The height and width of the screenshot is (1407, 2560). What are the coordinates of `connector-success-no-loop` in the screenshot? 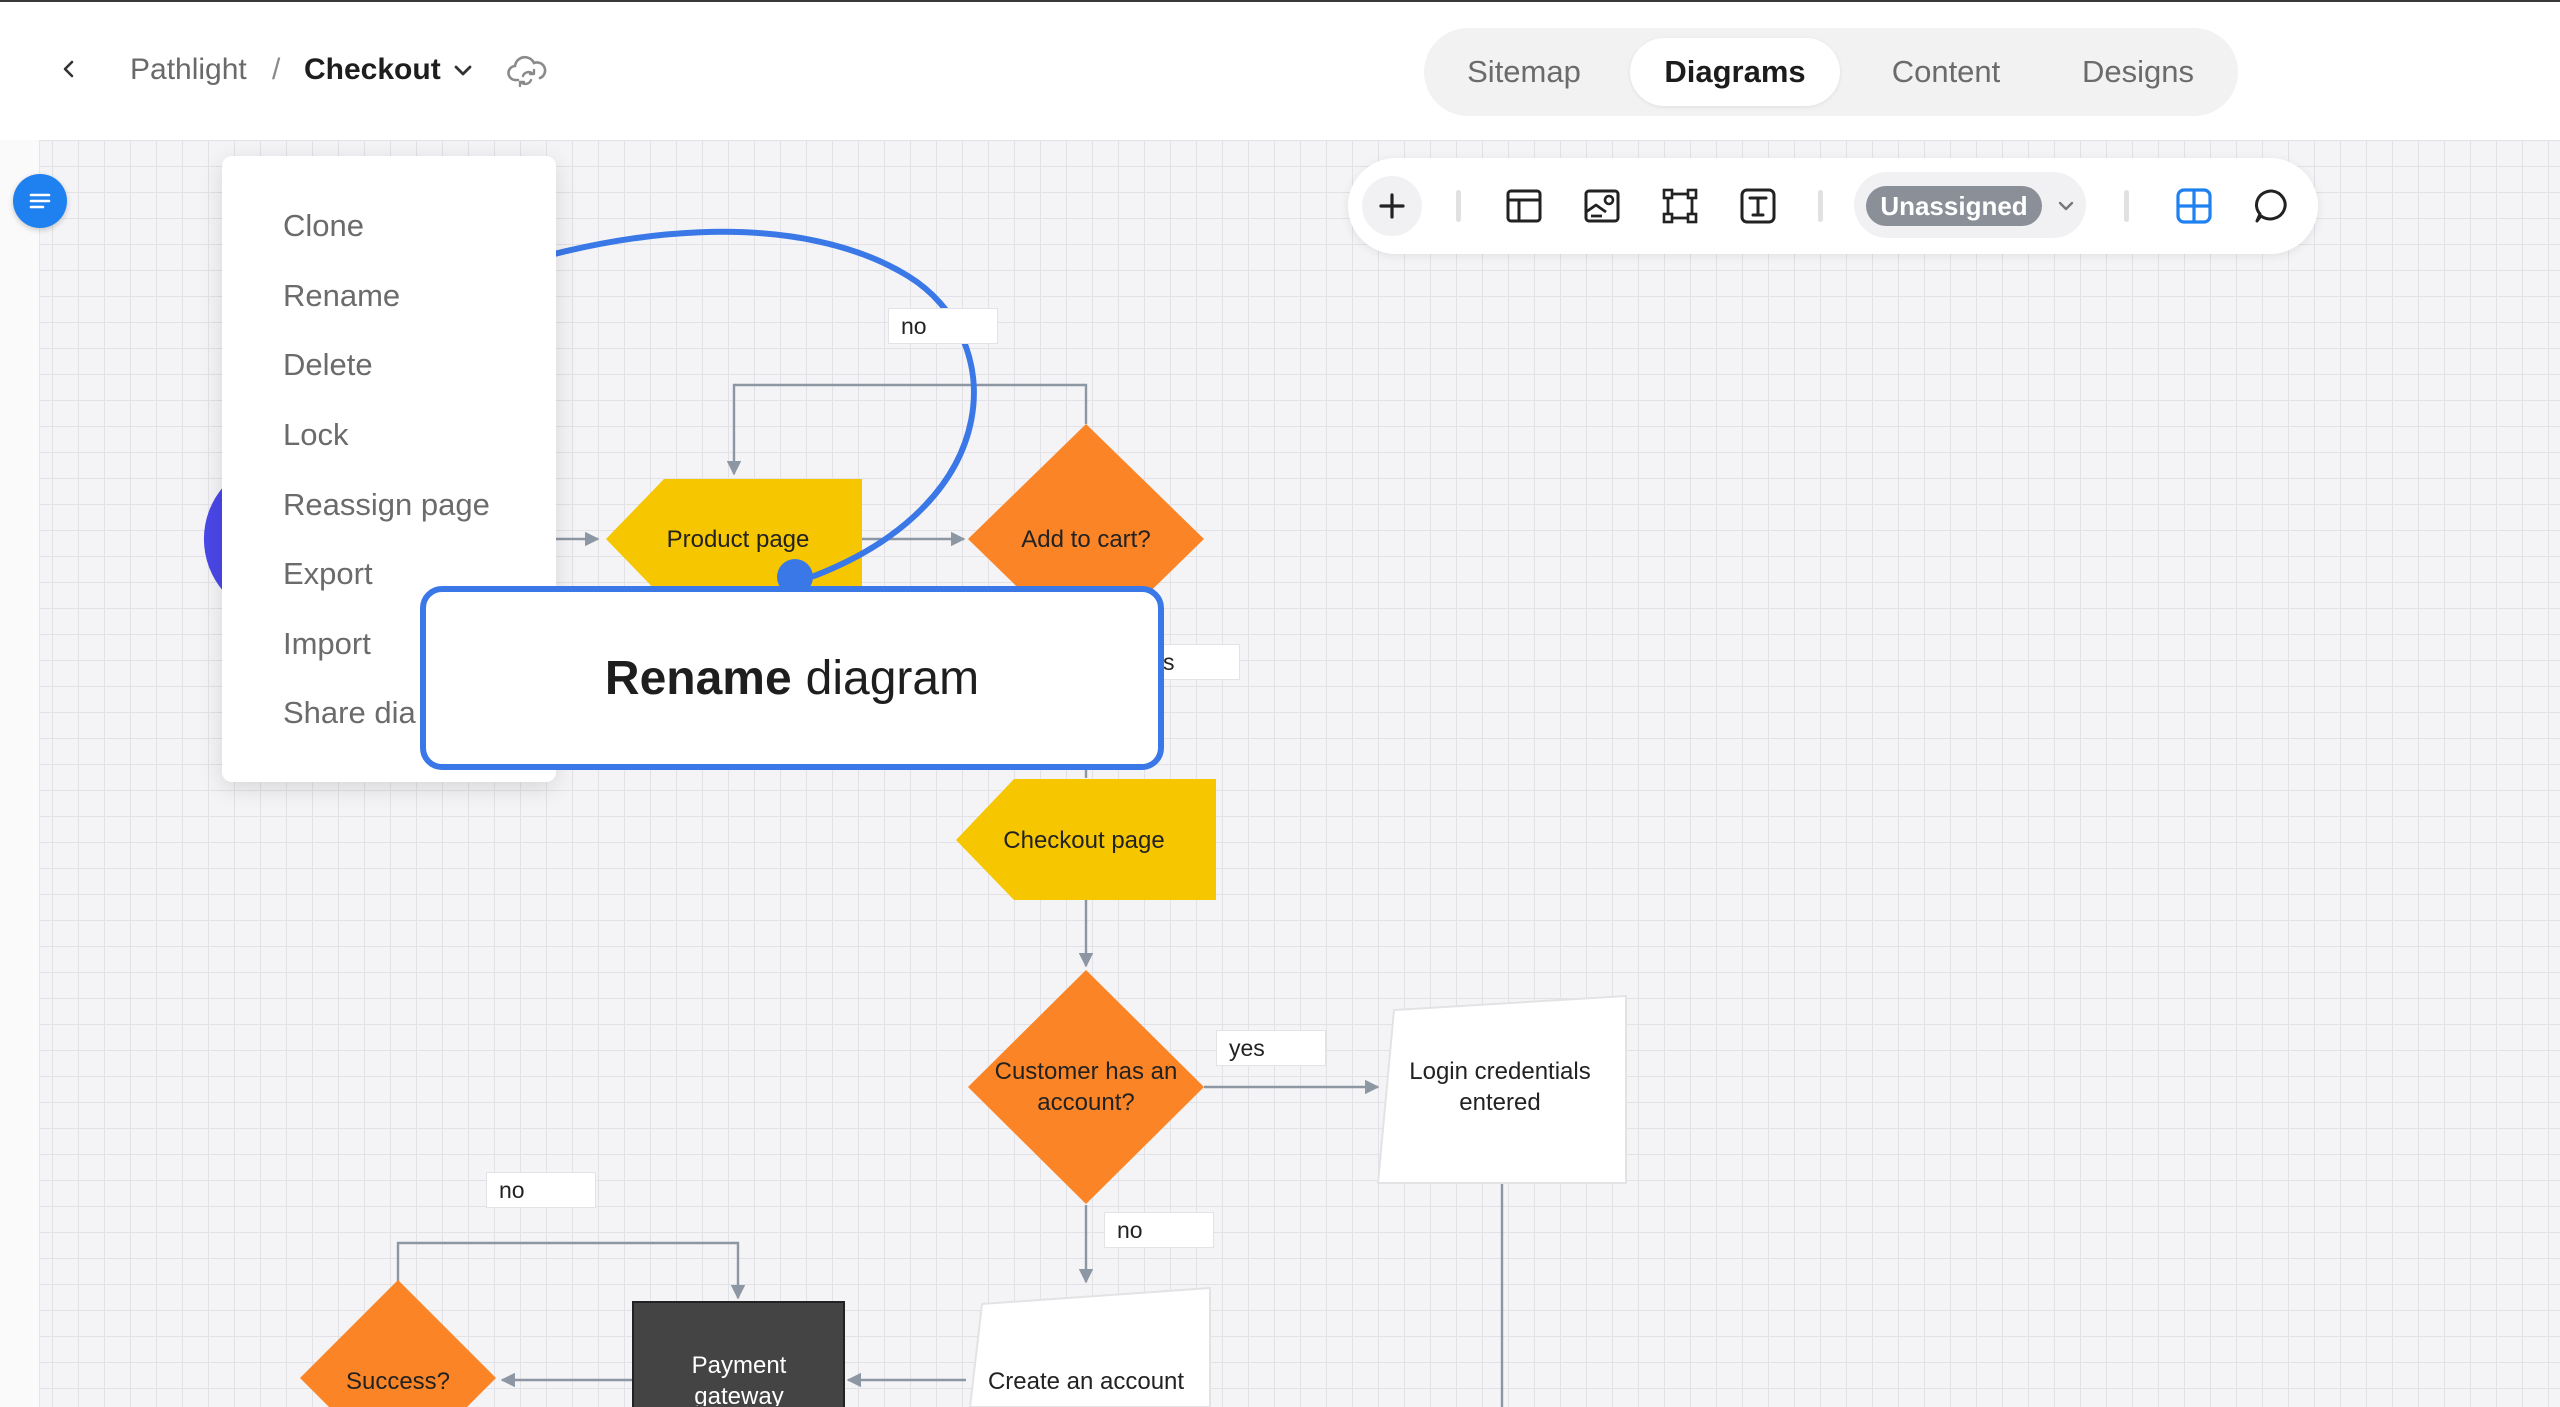 It's located at (571, 1270).